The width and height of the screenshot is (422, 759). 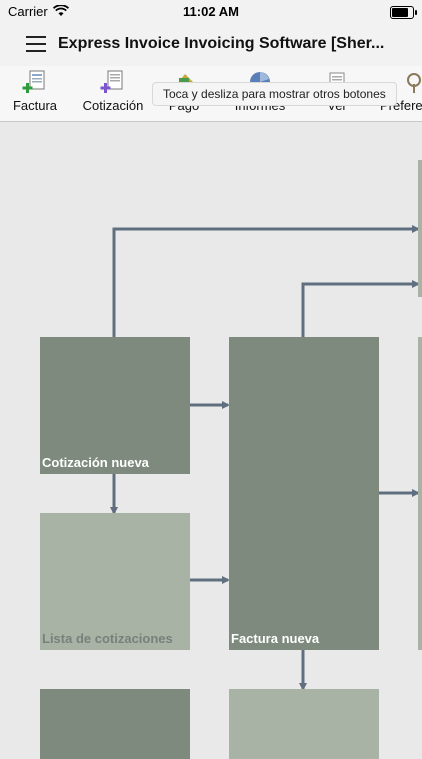 What do you see at coordinates (413, 82) in the screenshot?
I see `preferences-icon` at bounding box center [413, 82].